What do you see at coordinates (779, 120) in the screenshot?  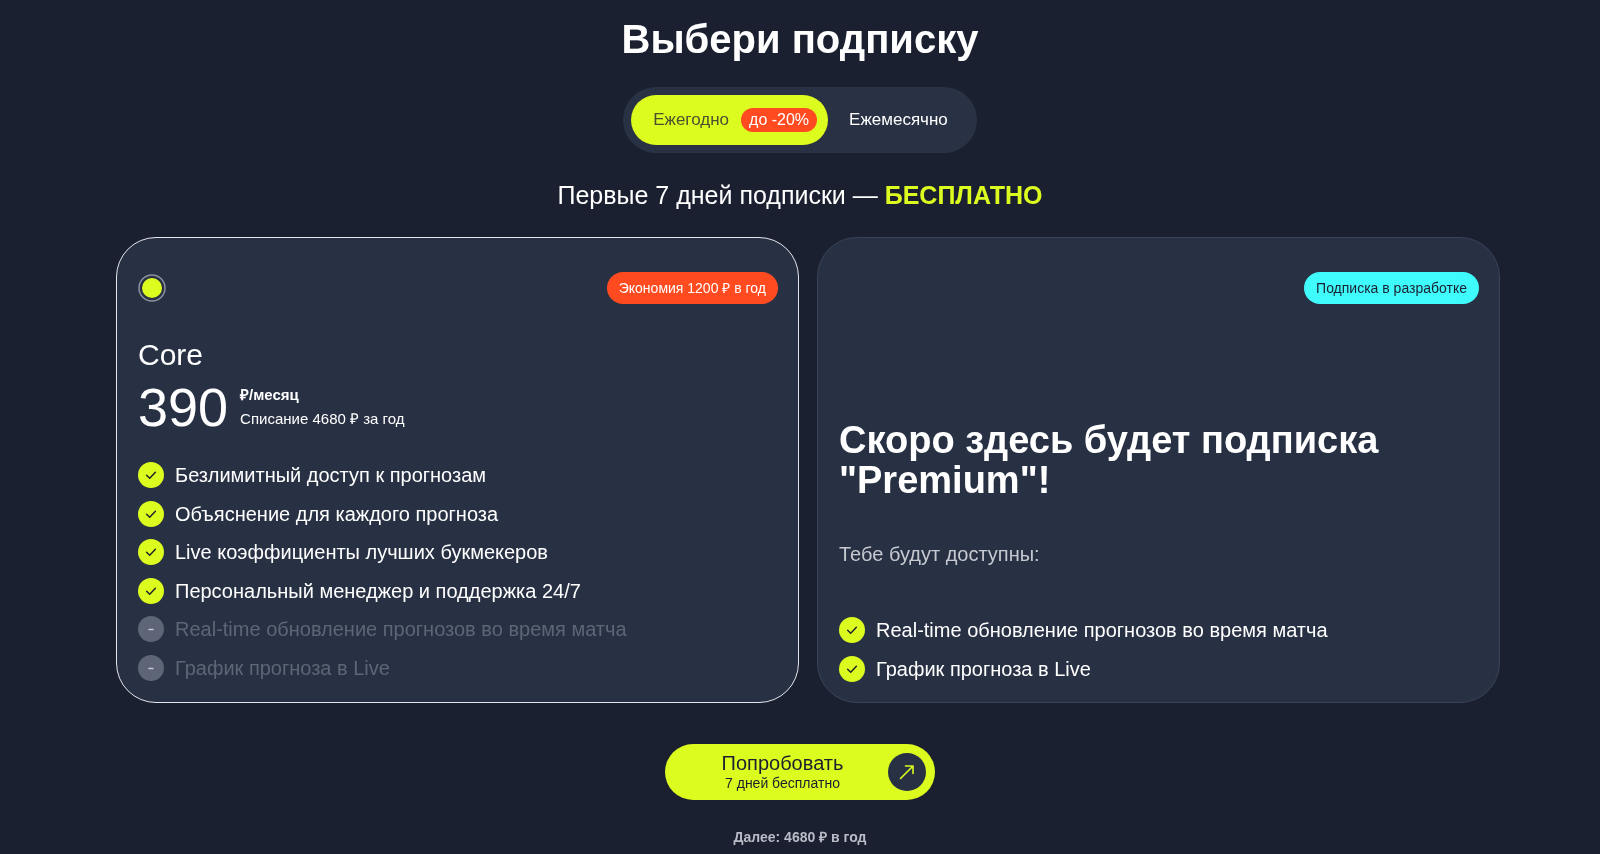 I see `discount-badge: до -20%` at bounding box center [779, 120].